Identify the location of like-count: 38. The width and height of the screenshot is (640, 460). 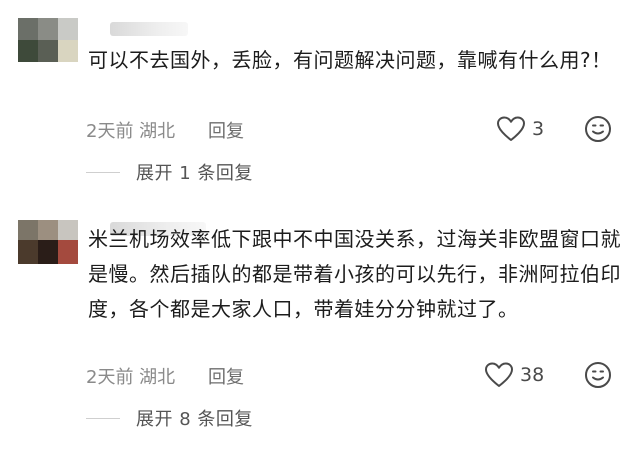
(532, 375).